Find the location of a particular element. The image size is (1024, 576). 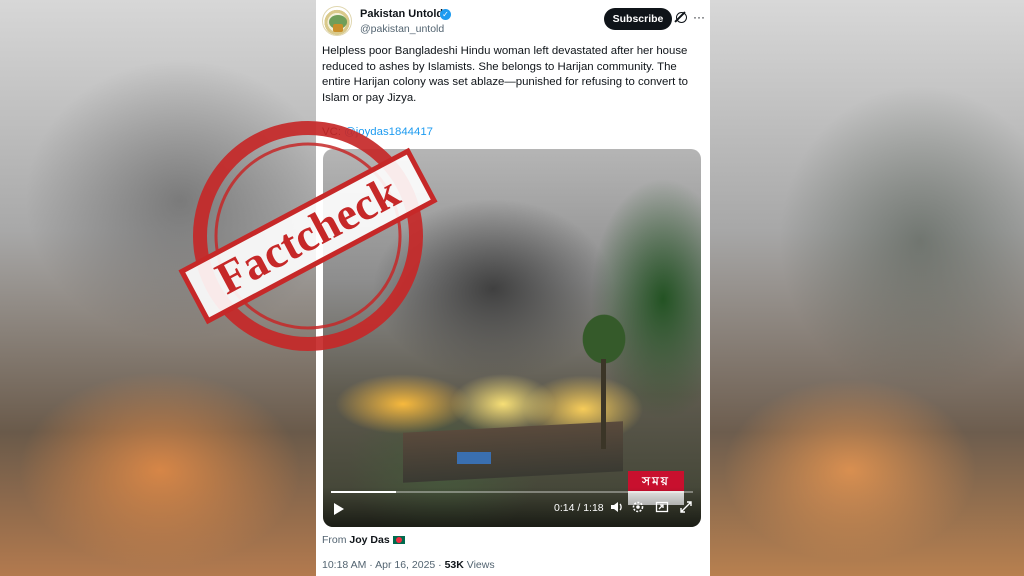

views-label: Views is located at coordinates (479, 565).